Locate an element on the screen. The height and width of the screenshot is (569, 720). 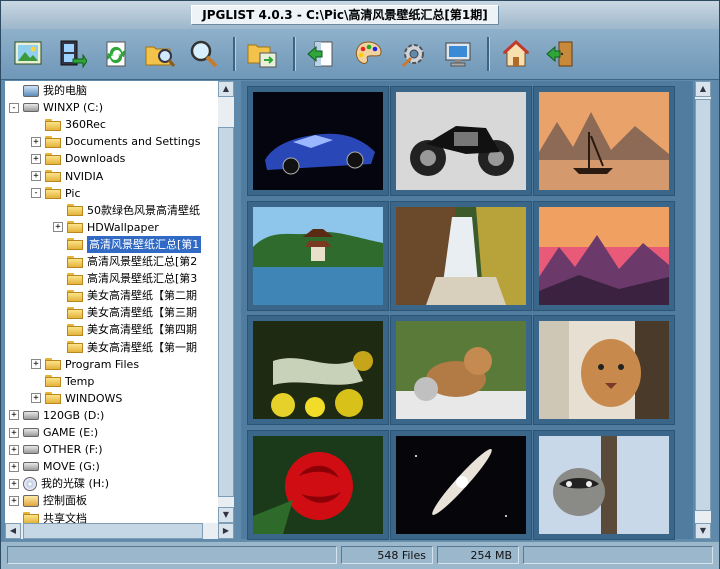
pagoda-lake-image is located at coordinates (318, 256).